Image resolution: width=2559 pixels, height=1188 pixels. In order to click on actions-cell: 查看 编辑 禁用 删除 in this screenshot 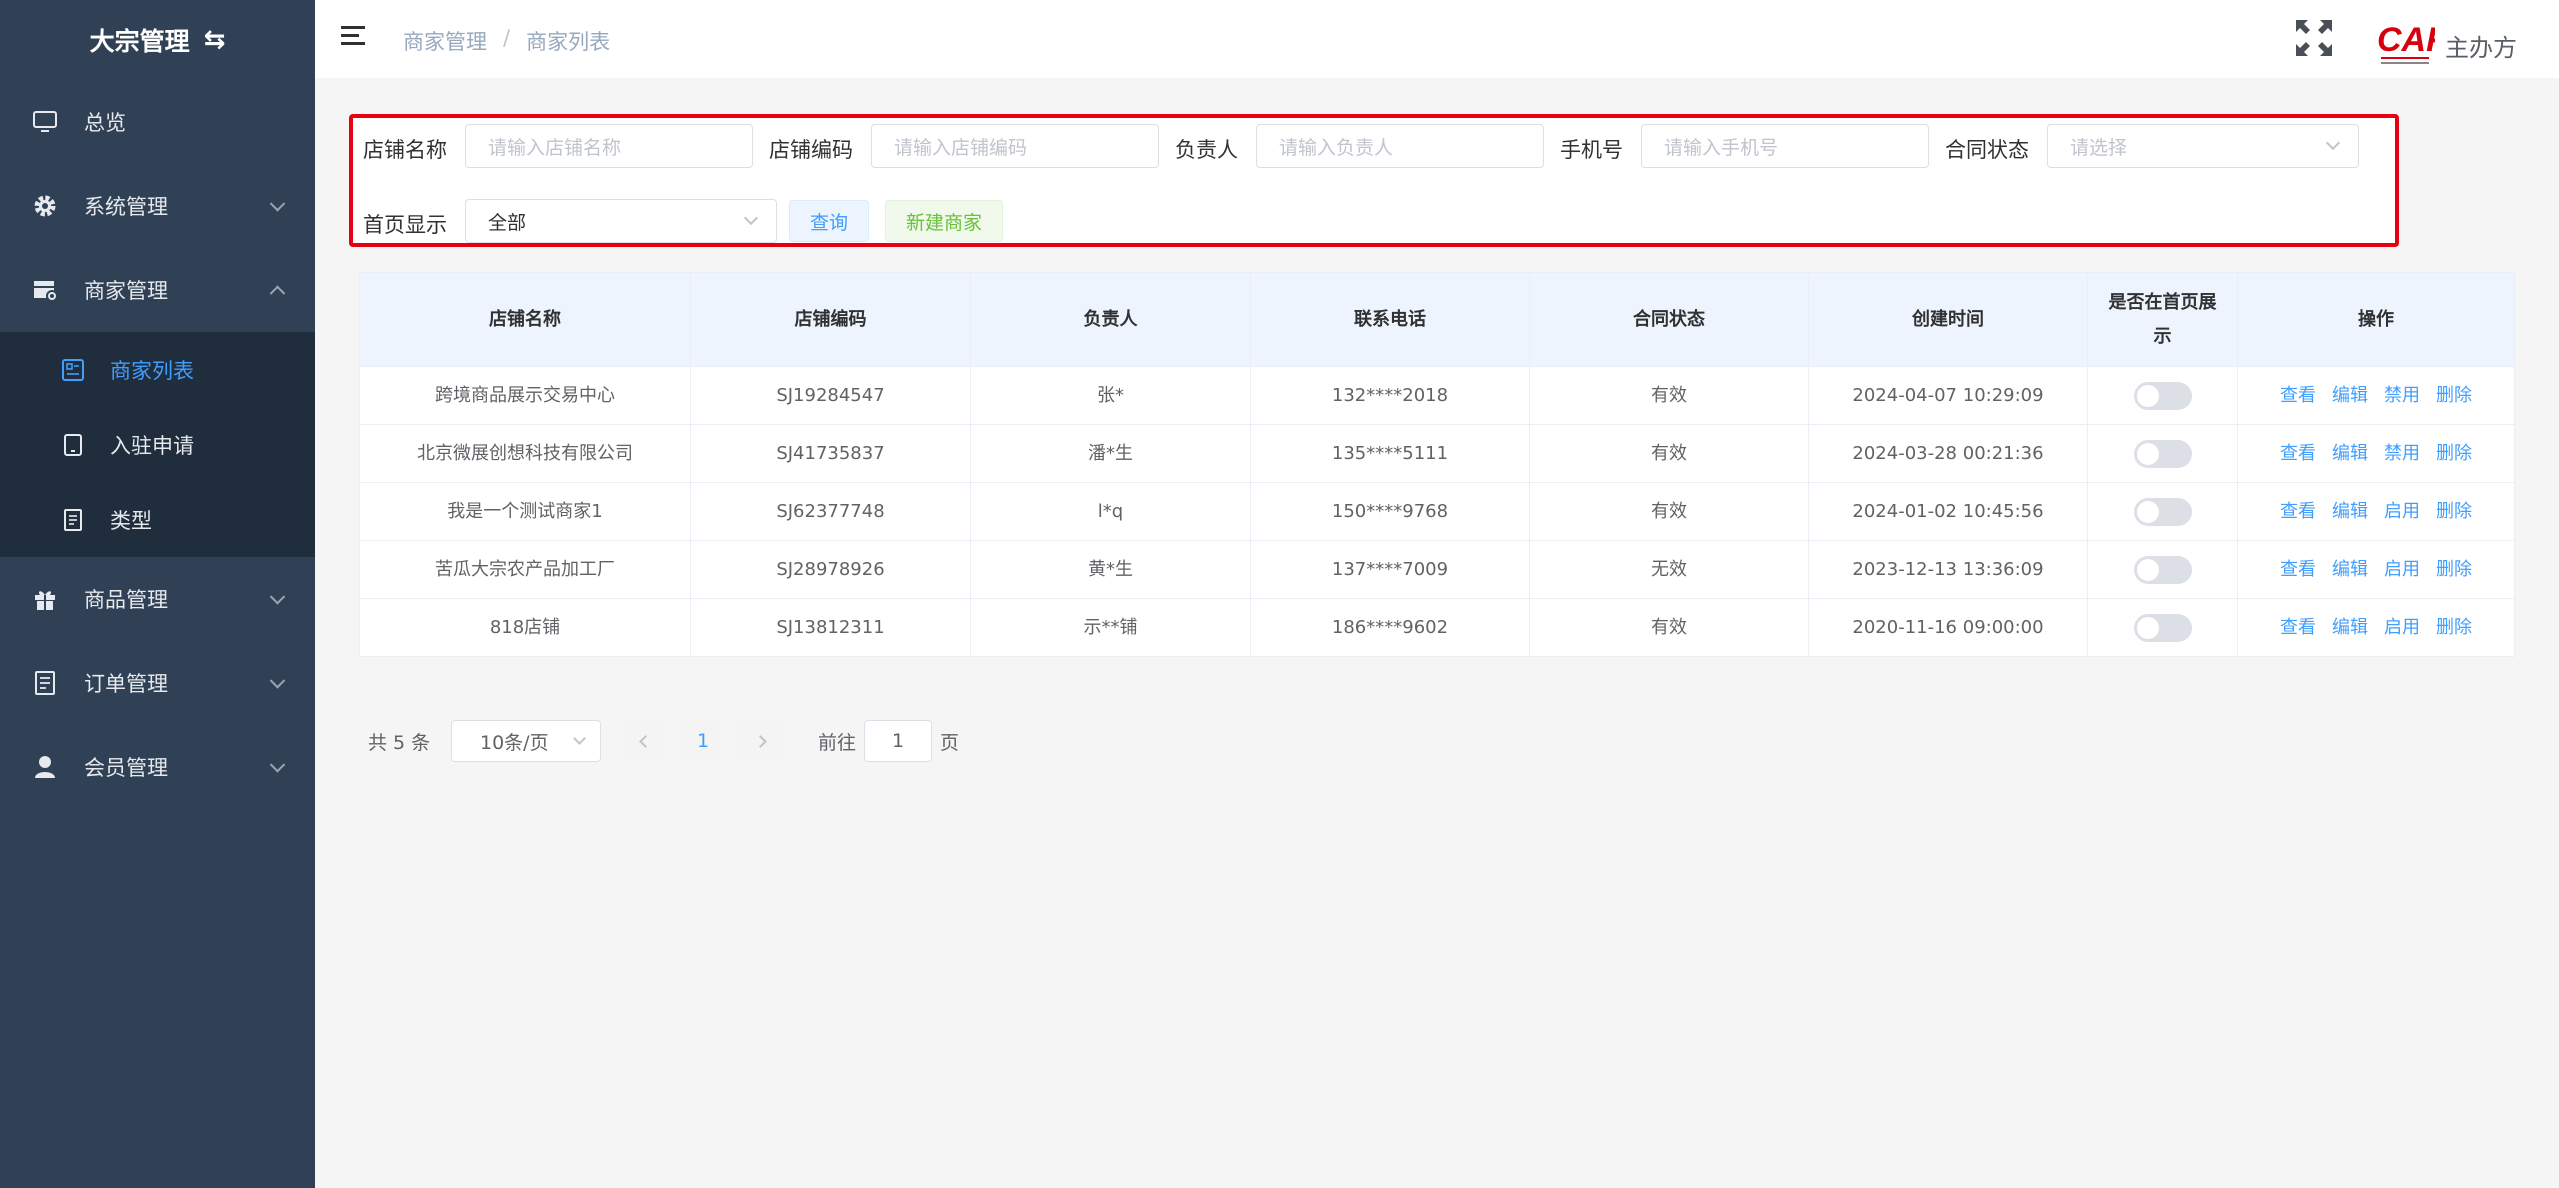, I will do `click(2376, 453)`.